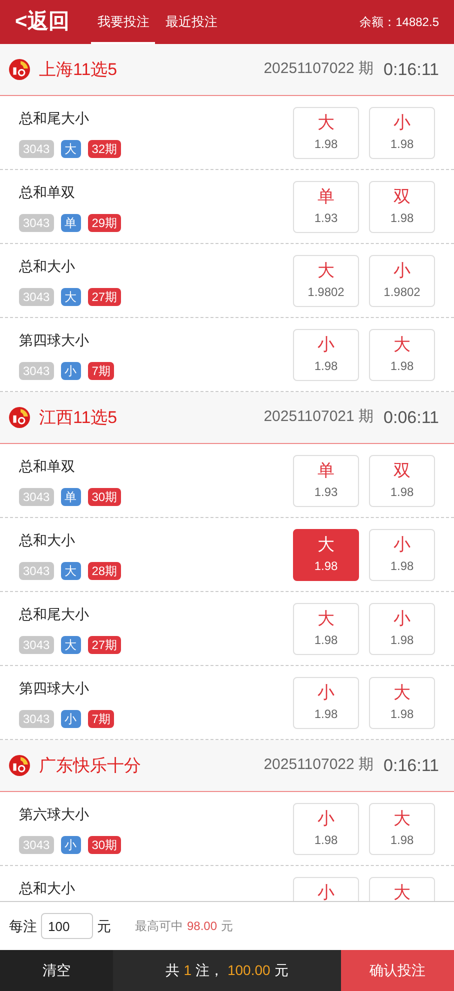 Image resolution: width=454 pixels, height=991 pixels. I want to click on max-win-unit: 元, so click(227, 926).